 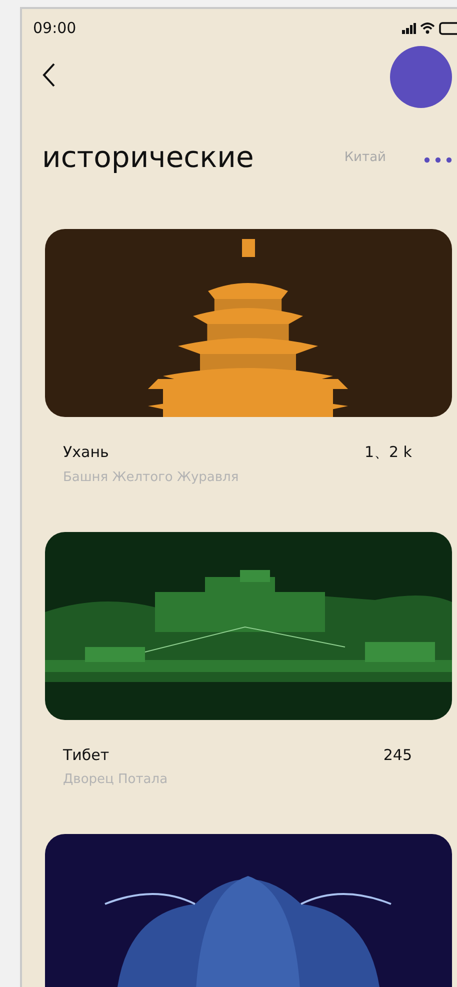 I want to click on status-time: 09:00, so click(x=54, y=28).